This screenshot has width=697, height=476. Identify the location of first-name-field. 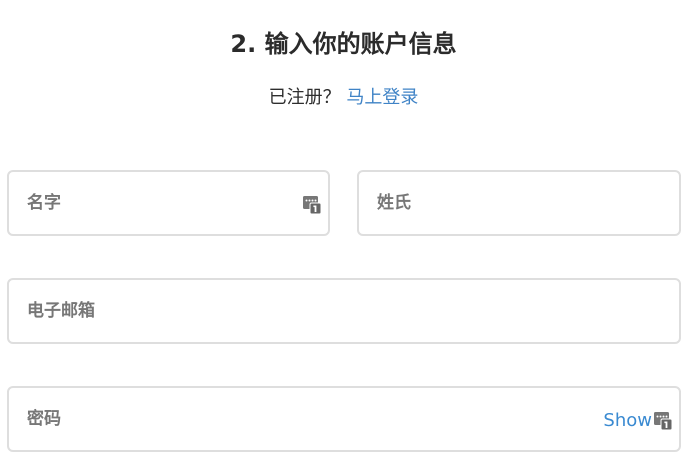
(168, 203).